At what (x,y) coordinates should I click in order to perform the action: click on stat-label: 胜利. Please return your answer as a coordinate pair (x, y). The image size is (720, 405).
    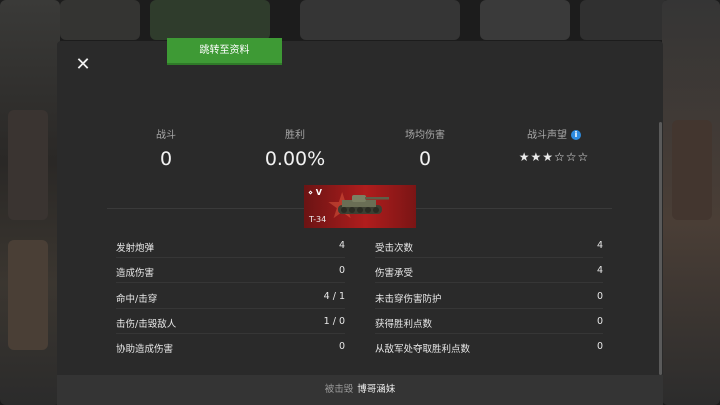
    Looking at the image, I should click on (295, 135).